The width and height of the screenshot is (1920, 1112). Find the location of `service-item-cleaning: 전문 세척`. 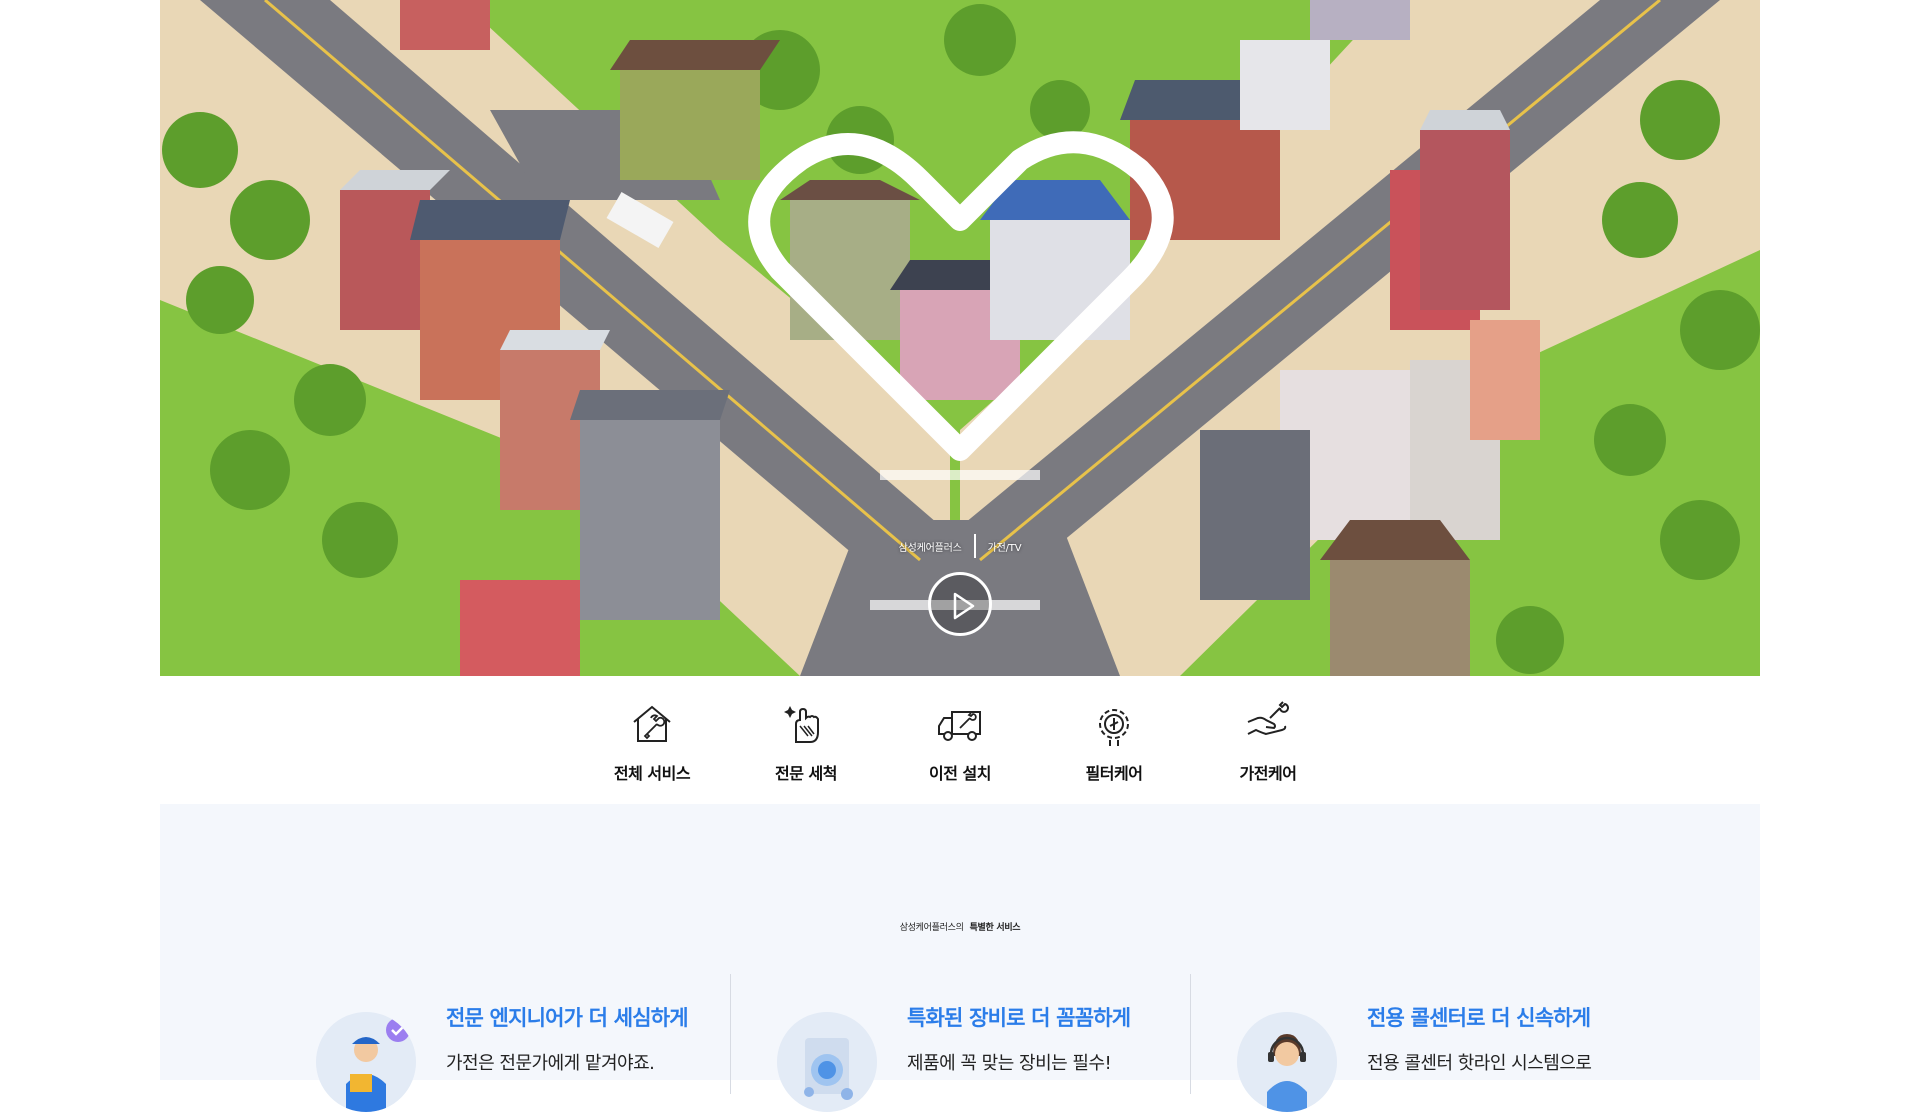

service-item-cleaning: 전문 세척 is located at coordinates (806, 740).